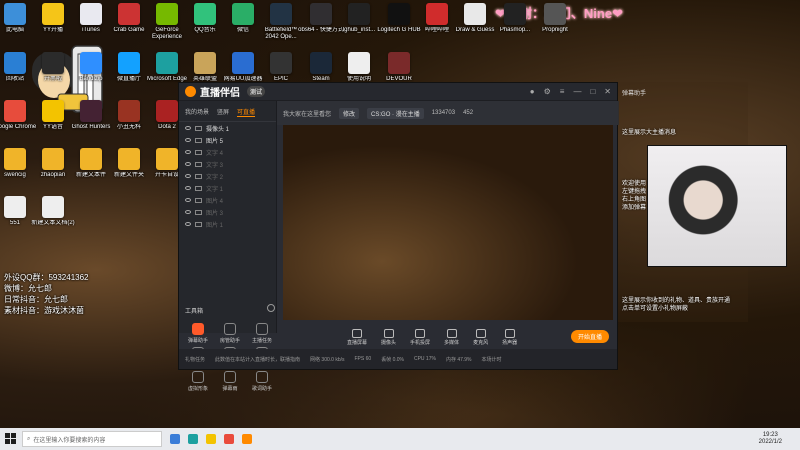 The image size is (800, 450). What do you see at coordinates (53, 223) in the screenshot?
I see `desktop-icon-label: 新建文本文档(2)` at bounding box center [53, 223].